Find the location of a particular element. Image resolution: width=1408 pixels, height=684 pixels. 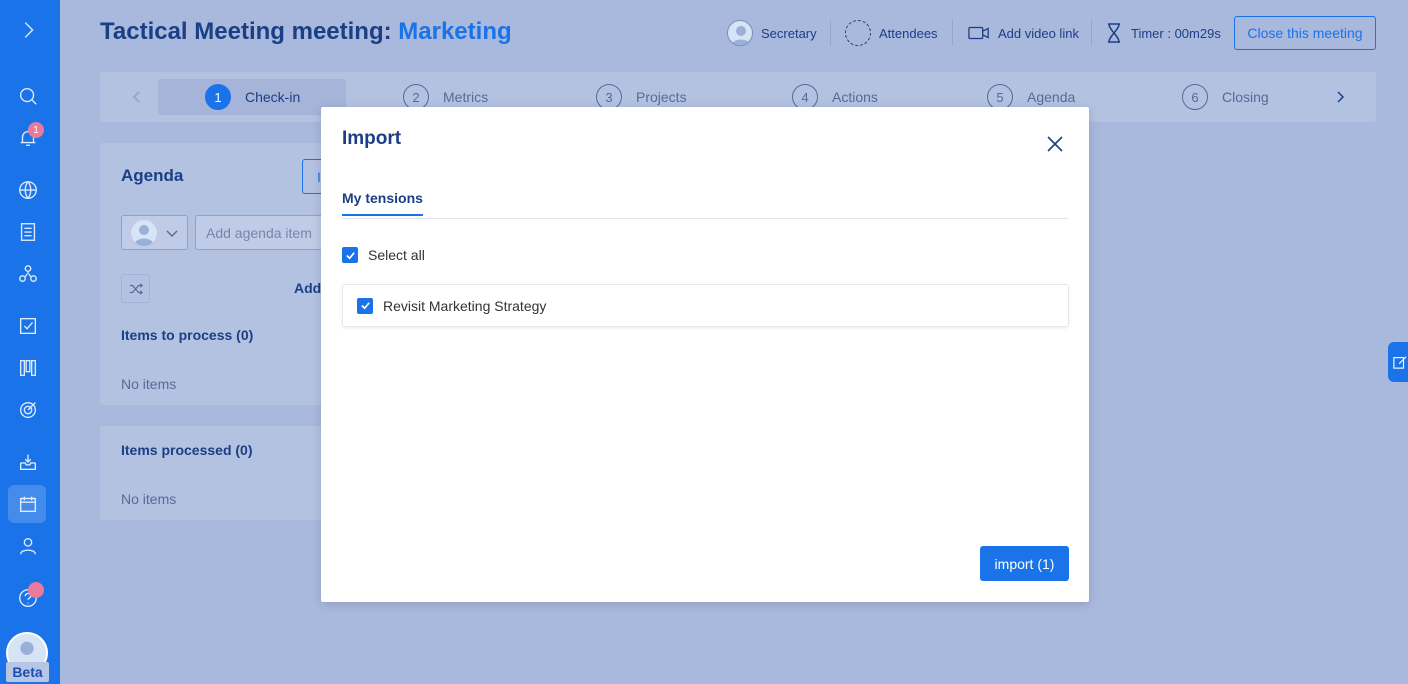

items-processed-title: Items processed (0) is located at coordinates (187, 450).